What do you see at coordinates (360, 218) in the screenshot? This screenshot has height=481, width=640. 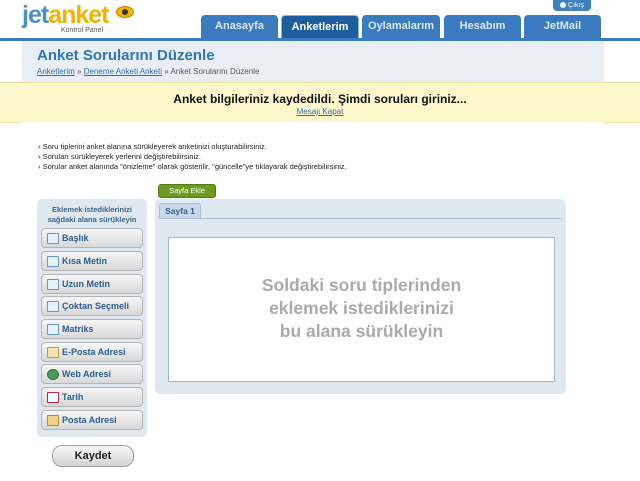 I see `page-tab-strip` at bounding box center [360, 218].